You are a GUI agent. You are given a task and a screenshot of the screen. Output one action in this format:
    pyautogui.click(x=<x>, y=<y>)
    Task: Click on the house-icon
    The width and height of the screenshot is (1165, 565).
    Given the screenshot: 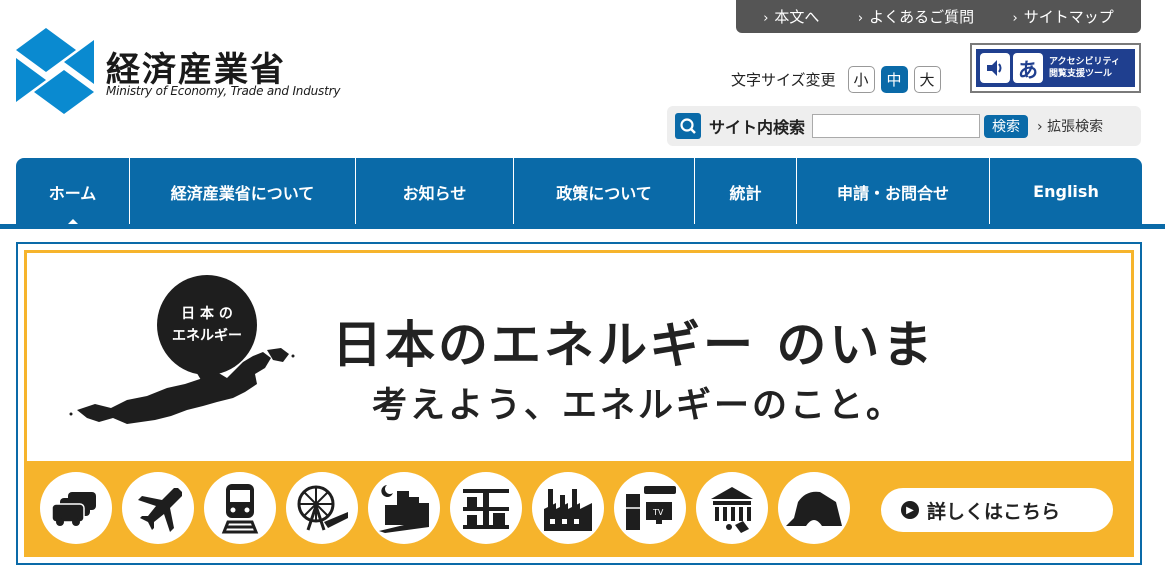 What is the action you would take?
    pyautogui.click(x=814, y=508)
    